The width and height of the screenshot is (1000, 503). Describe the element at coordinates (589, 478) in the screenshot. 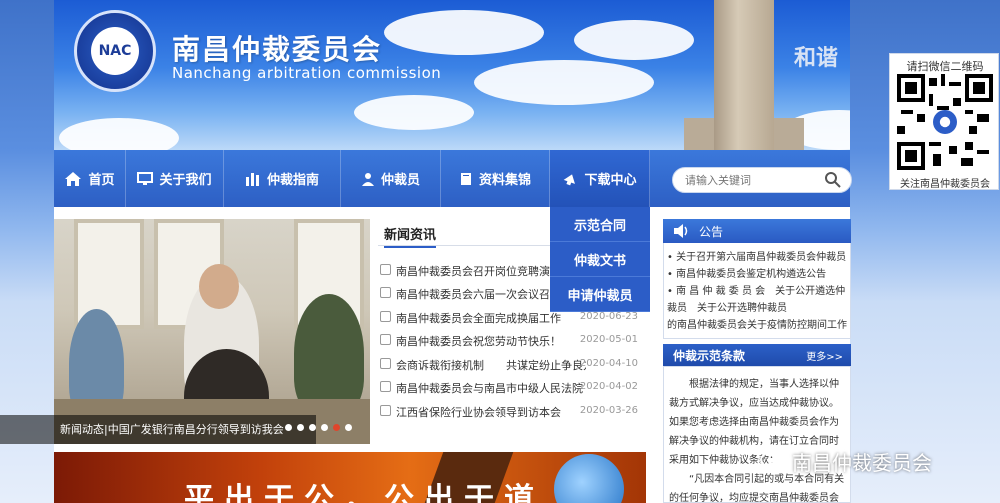

I see `globe-shape` at that location.